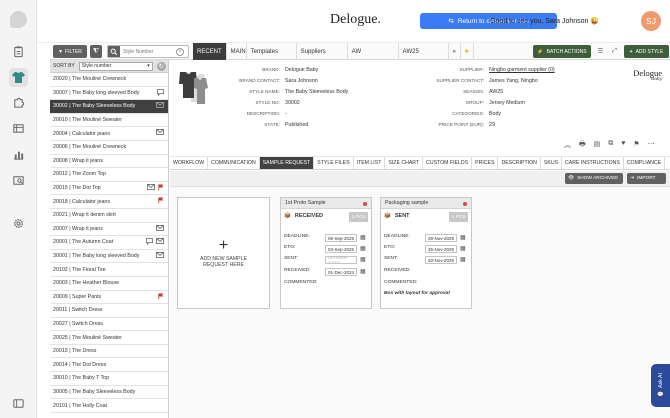 Image resolution: width=670 pixels, height=418 pixels. I want to click on eto-field: 25-Nov-2025, so click(441, 249).